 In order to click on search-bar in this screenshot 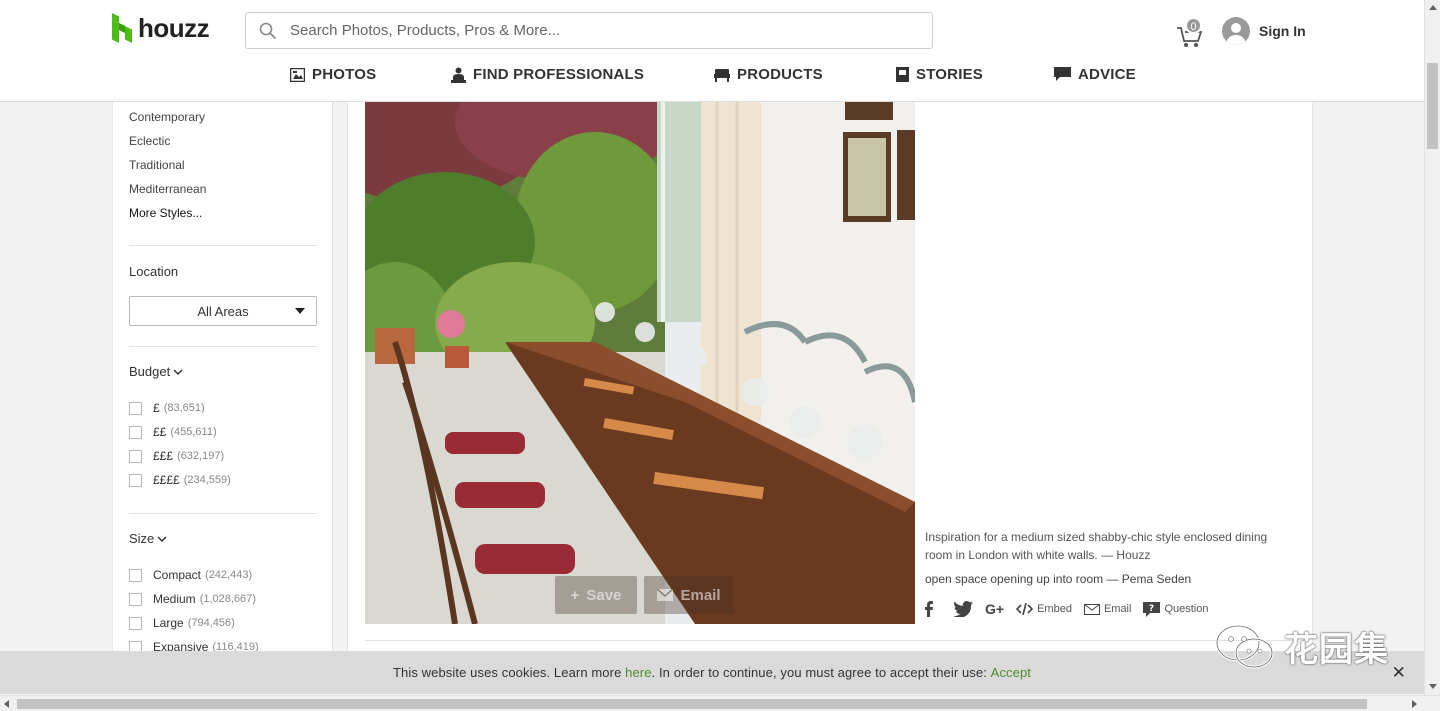, I will do `click(589, 30)`.